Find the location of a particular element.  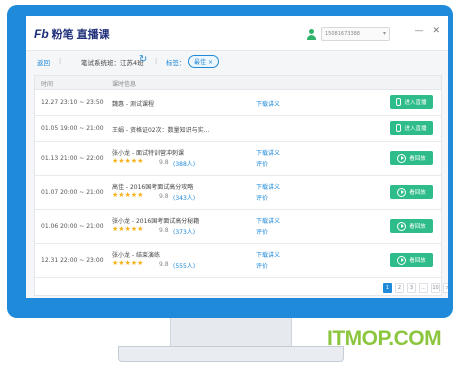

table-row: 12.27 23:10 ~ 23:50 魏惠 - 测试课程 下载讲义 进入直播 is located at coordinates (238, 103).